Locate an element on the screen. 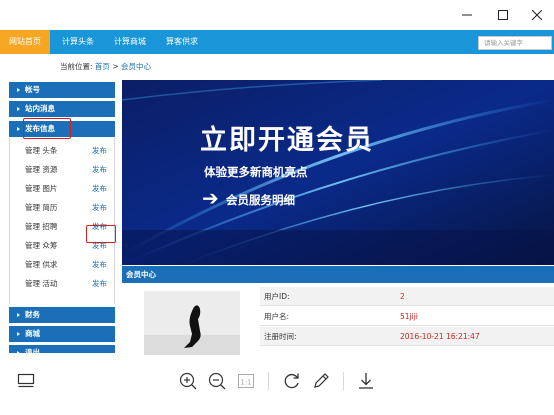  nav-supply-demand: 算客供求 is located at coordinates (182, 42).